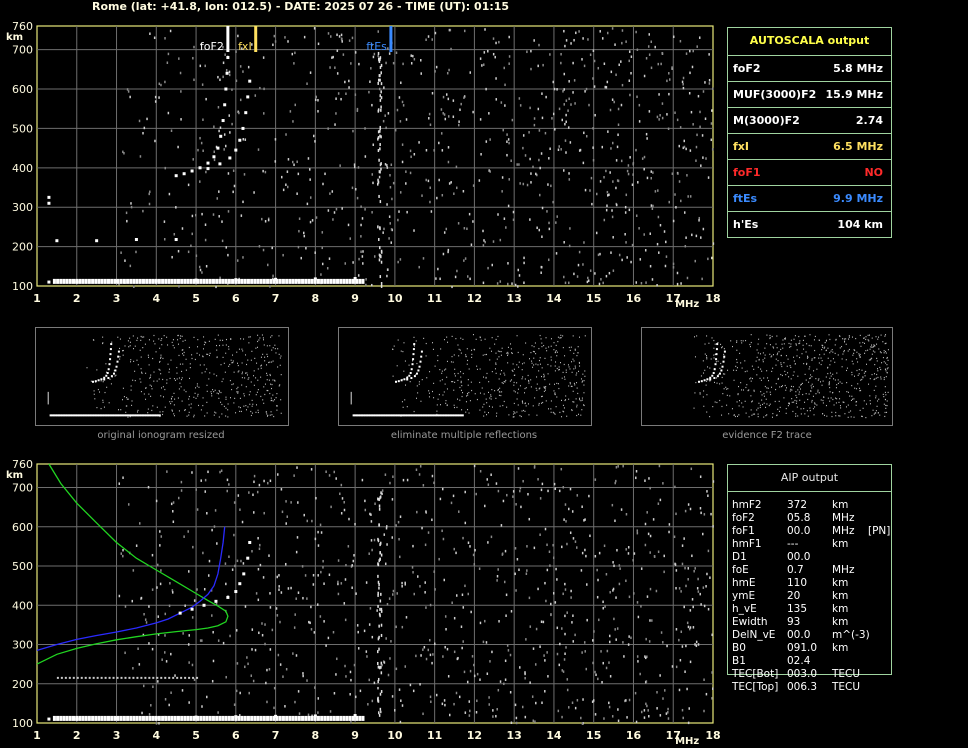 This screenshot has width=968, height=748. I want to click on x-tick-label: 12, so click(474, 735).